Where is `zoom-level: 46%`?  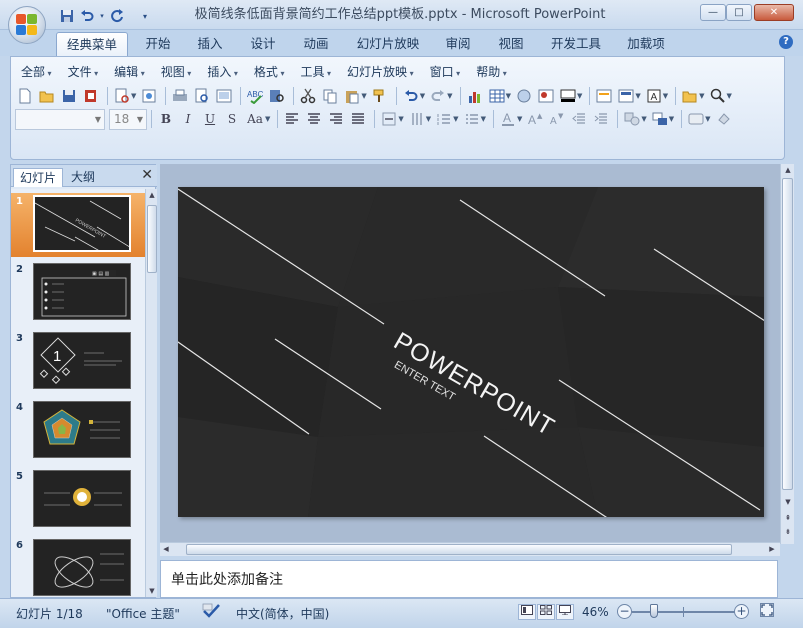
zoom-level: 46% is located at coordinates (595, 612).